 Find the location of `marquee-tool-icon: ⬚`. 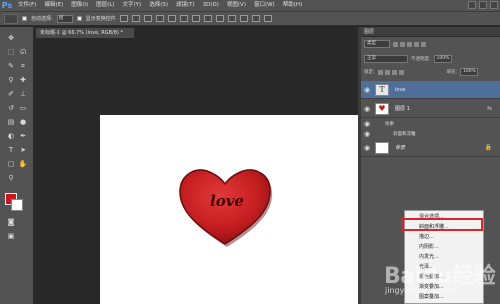

marquee-tool-icon: ⬚ is located at coordinates (11, 52).